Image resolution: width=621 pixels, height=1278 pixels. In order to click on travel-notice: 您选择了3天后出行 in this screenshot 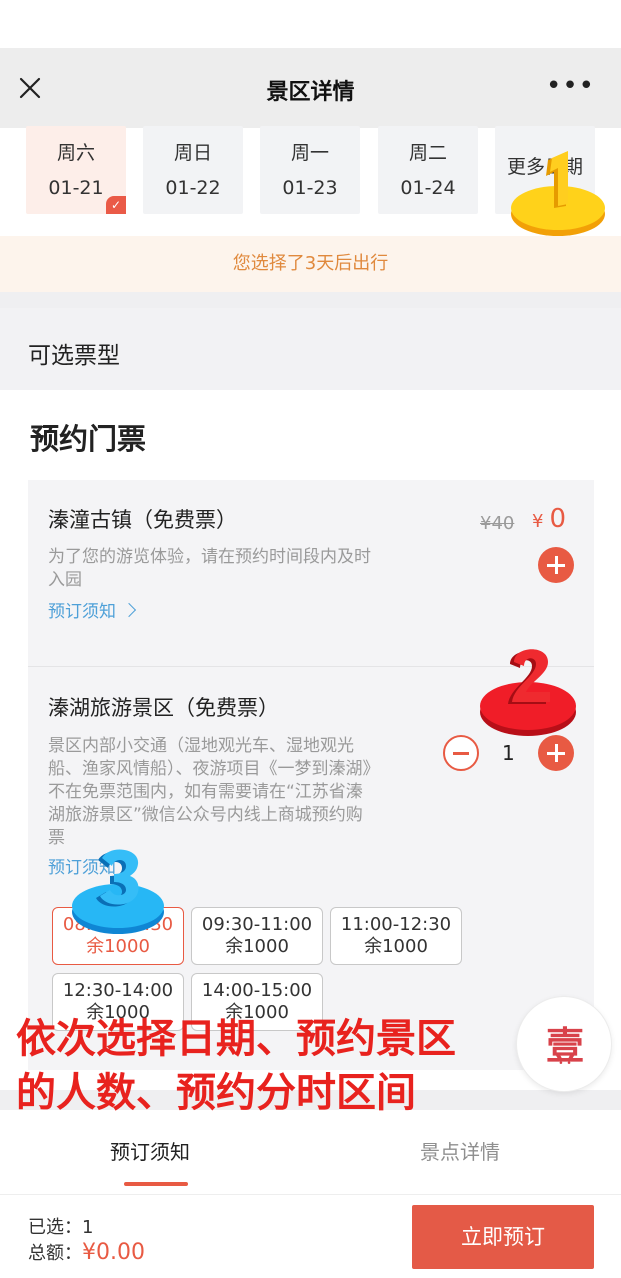, I will do `click(310, 264)`.